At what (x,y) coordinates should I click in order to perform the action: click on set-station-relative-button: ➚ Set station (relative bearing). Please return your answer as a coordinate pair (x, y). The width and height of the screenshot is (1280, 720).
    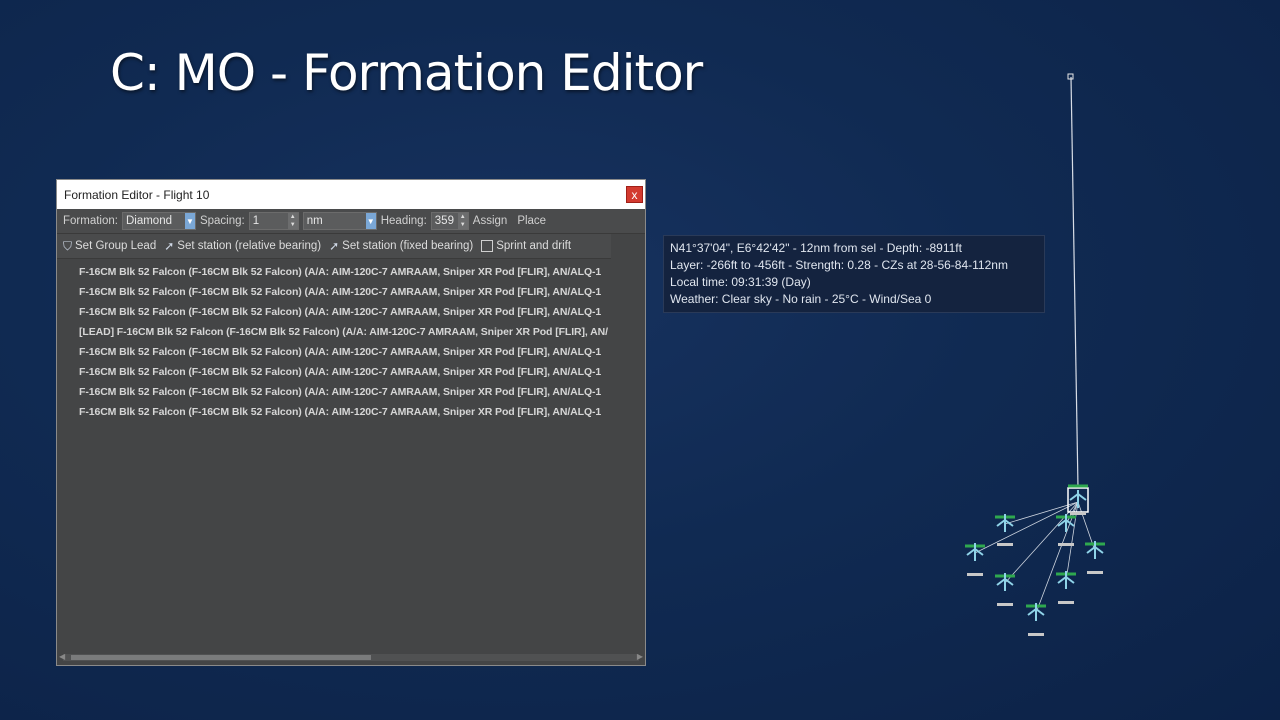
    Looking at the image, I should click on (242, 246).